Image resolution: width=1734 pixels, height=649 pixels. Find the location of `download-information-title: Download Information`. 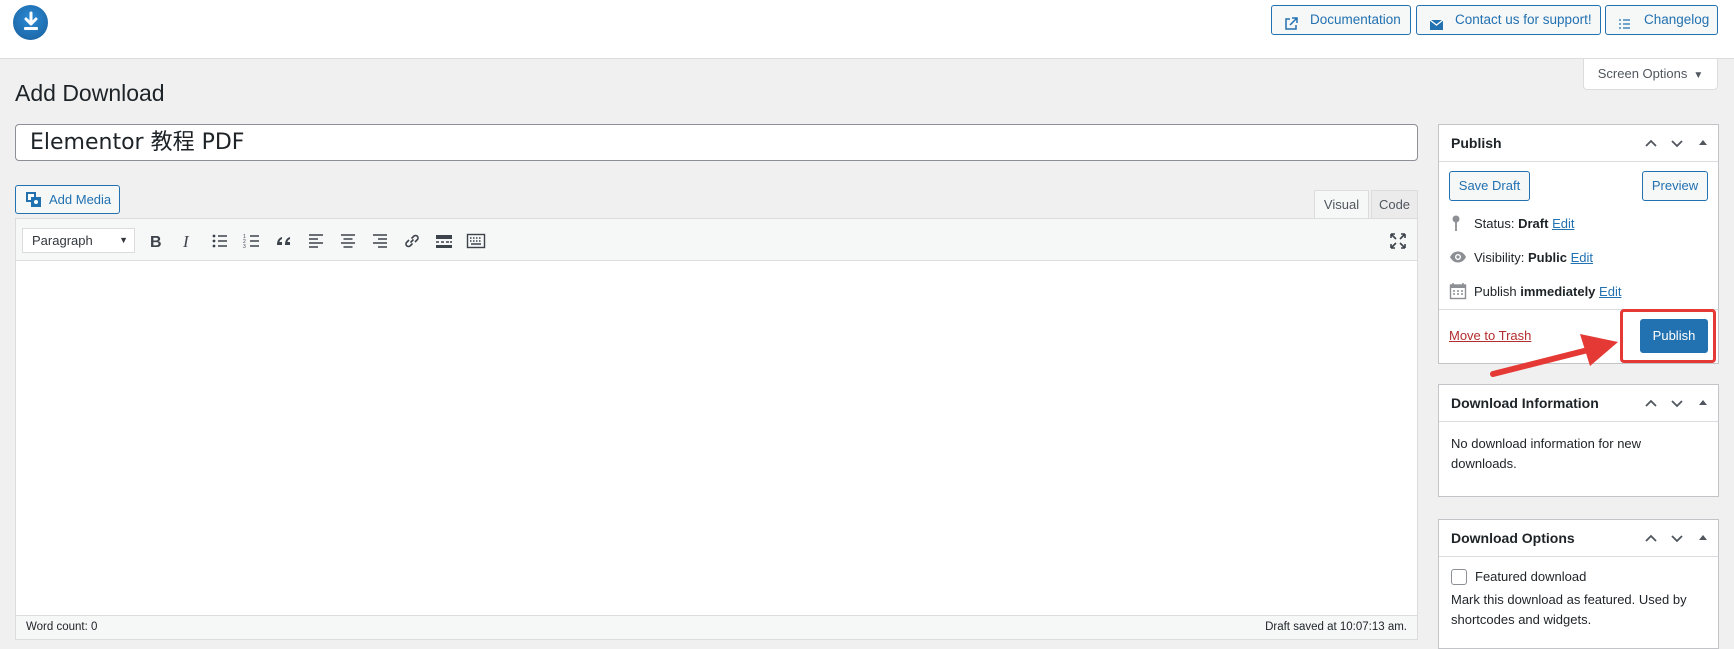

download-information-title: Download Information is located at coordinates (1525, 403).